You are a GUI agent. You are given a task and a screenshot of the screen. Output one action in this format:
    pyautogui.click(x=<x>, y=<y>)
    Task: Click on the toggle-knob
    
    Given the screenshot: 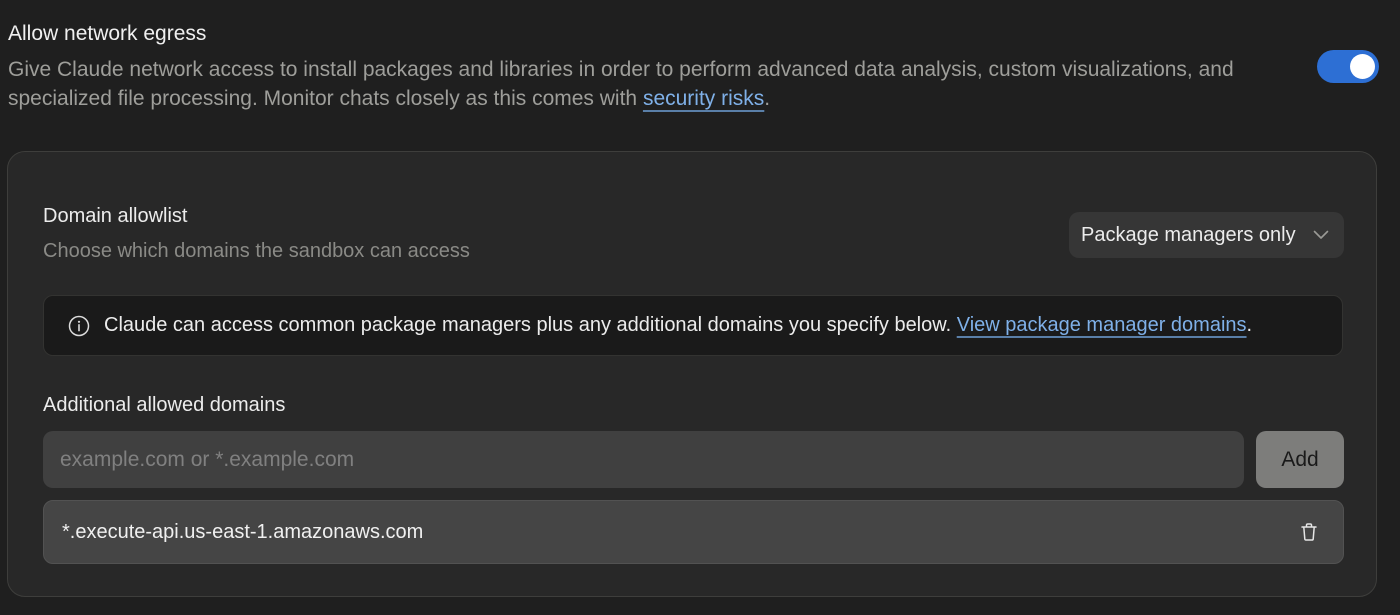 What is the action you would take?
    pyautogui.click(x=1362, y=66)
    